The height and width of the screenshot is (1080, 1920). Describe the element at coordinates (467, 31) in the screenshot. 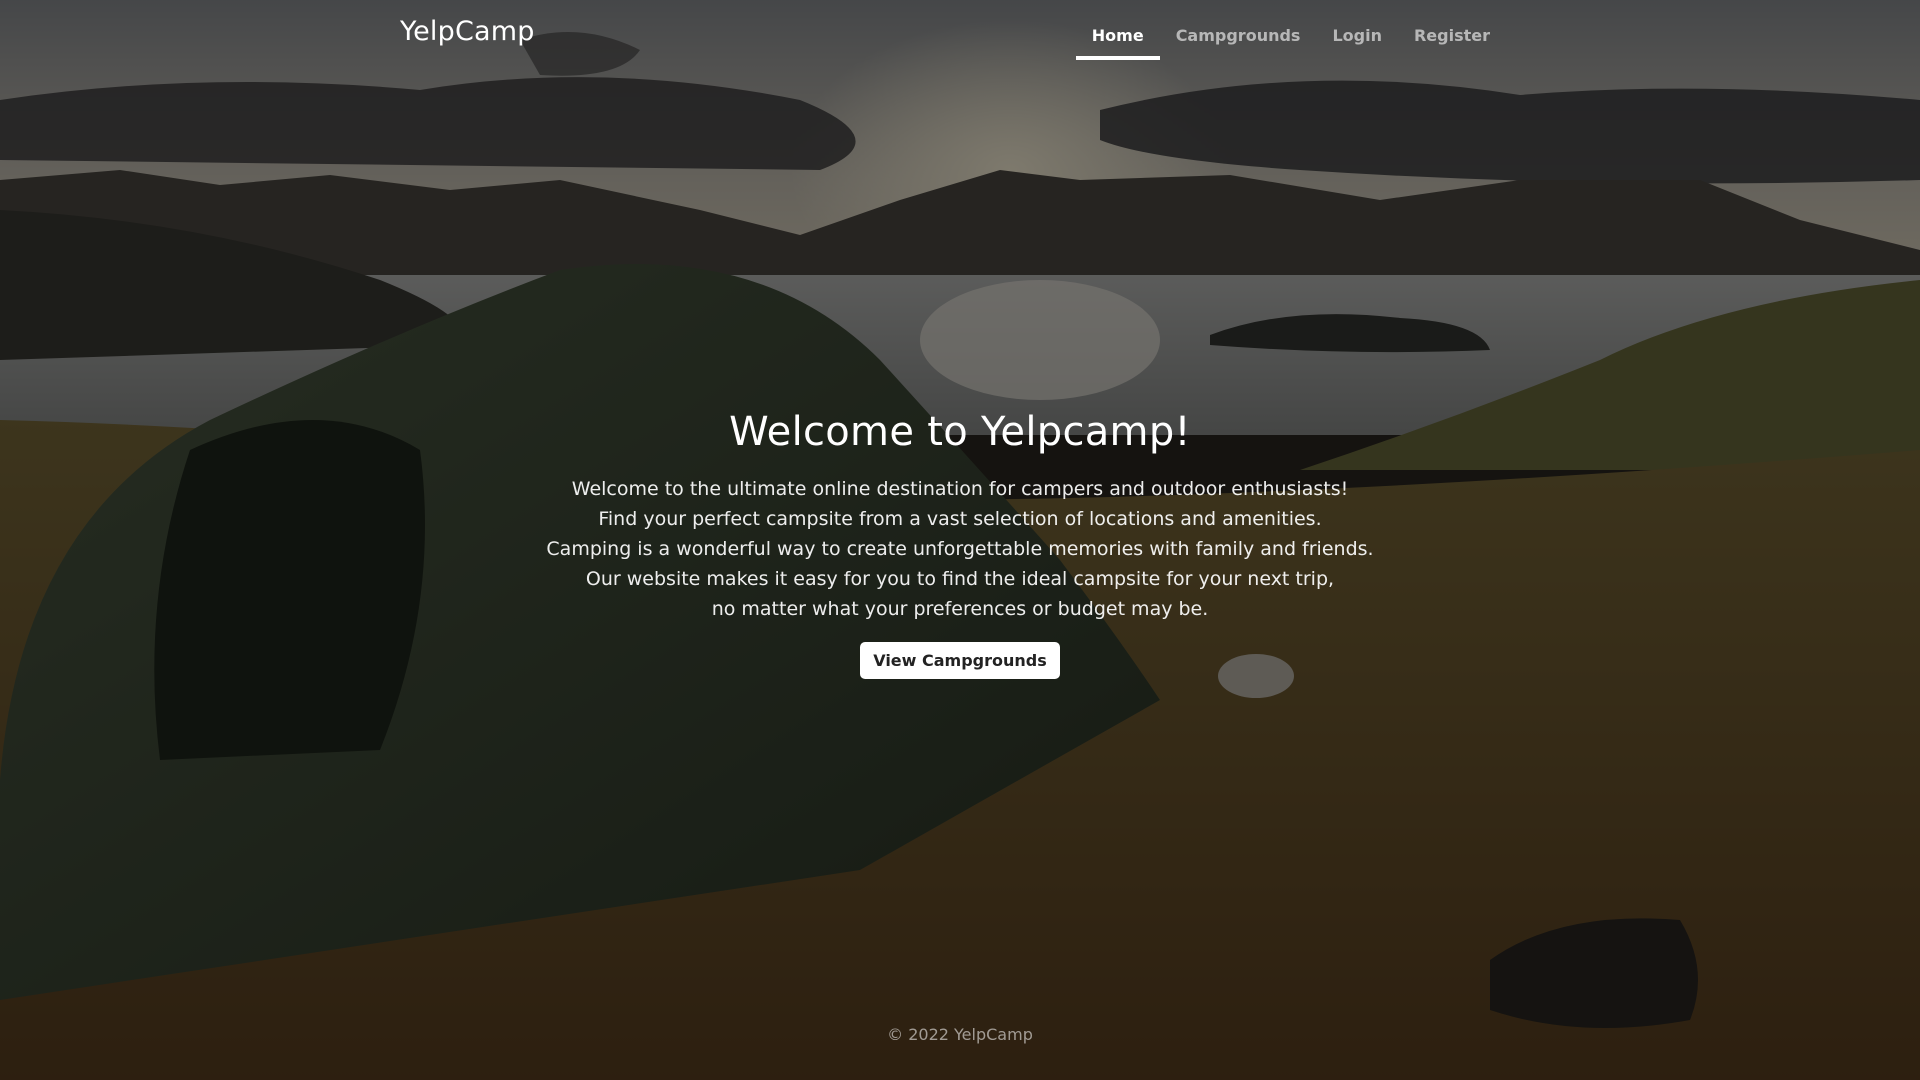

I see `brand-logo-text: YelpCamp` at that location.